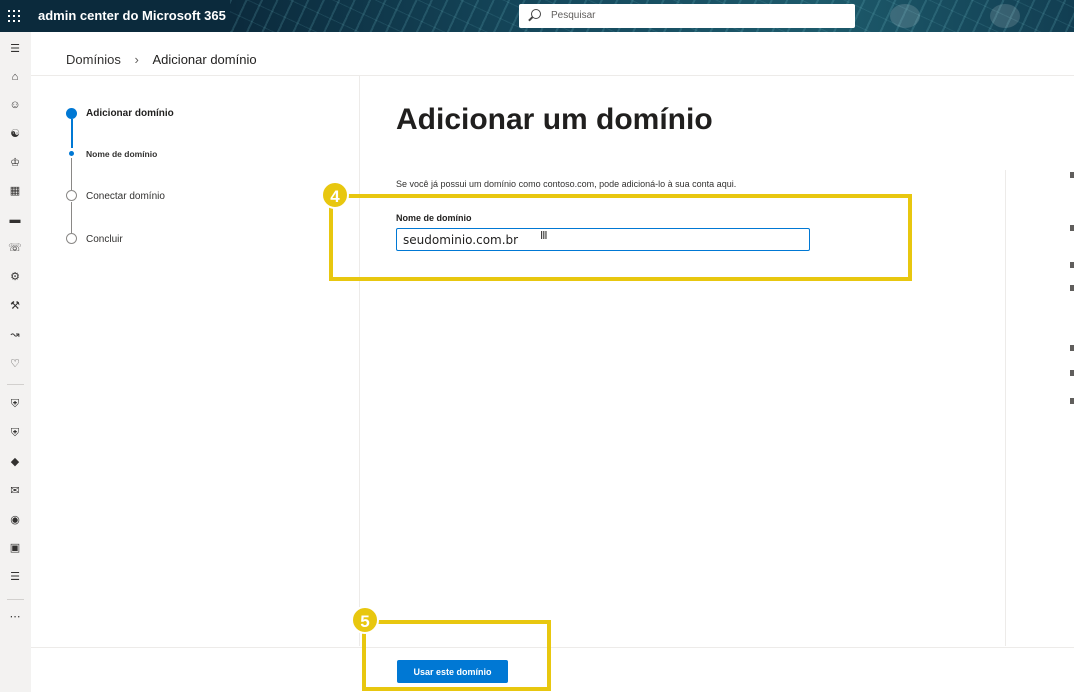 The image size is (1074, 692). What do you see at coordinates (15, 248) in the screenshot?
I see `support-icon: ☏` at bounding box center [15, 248].